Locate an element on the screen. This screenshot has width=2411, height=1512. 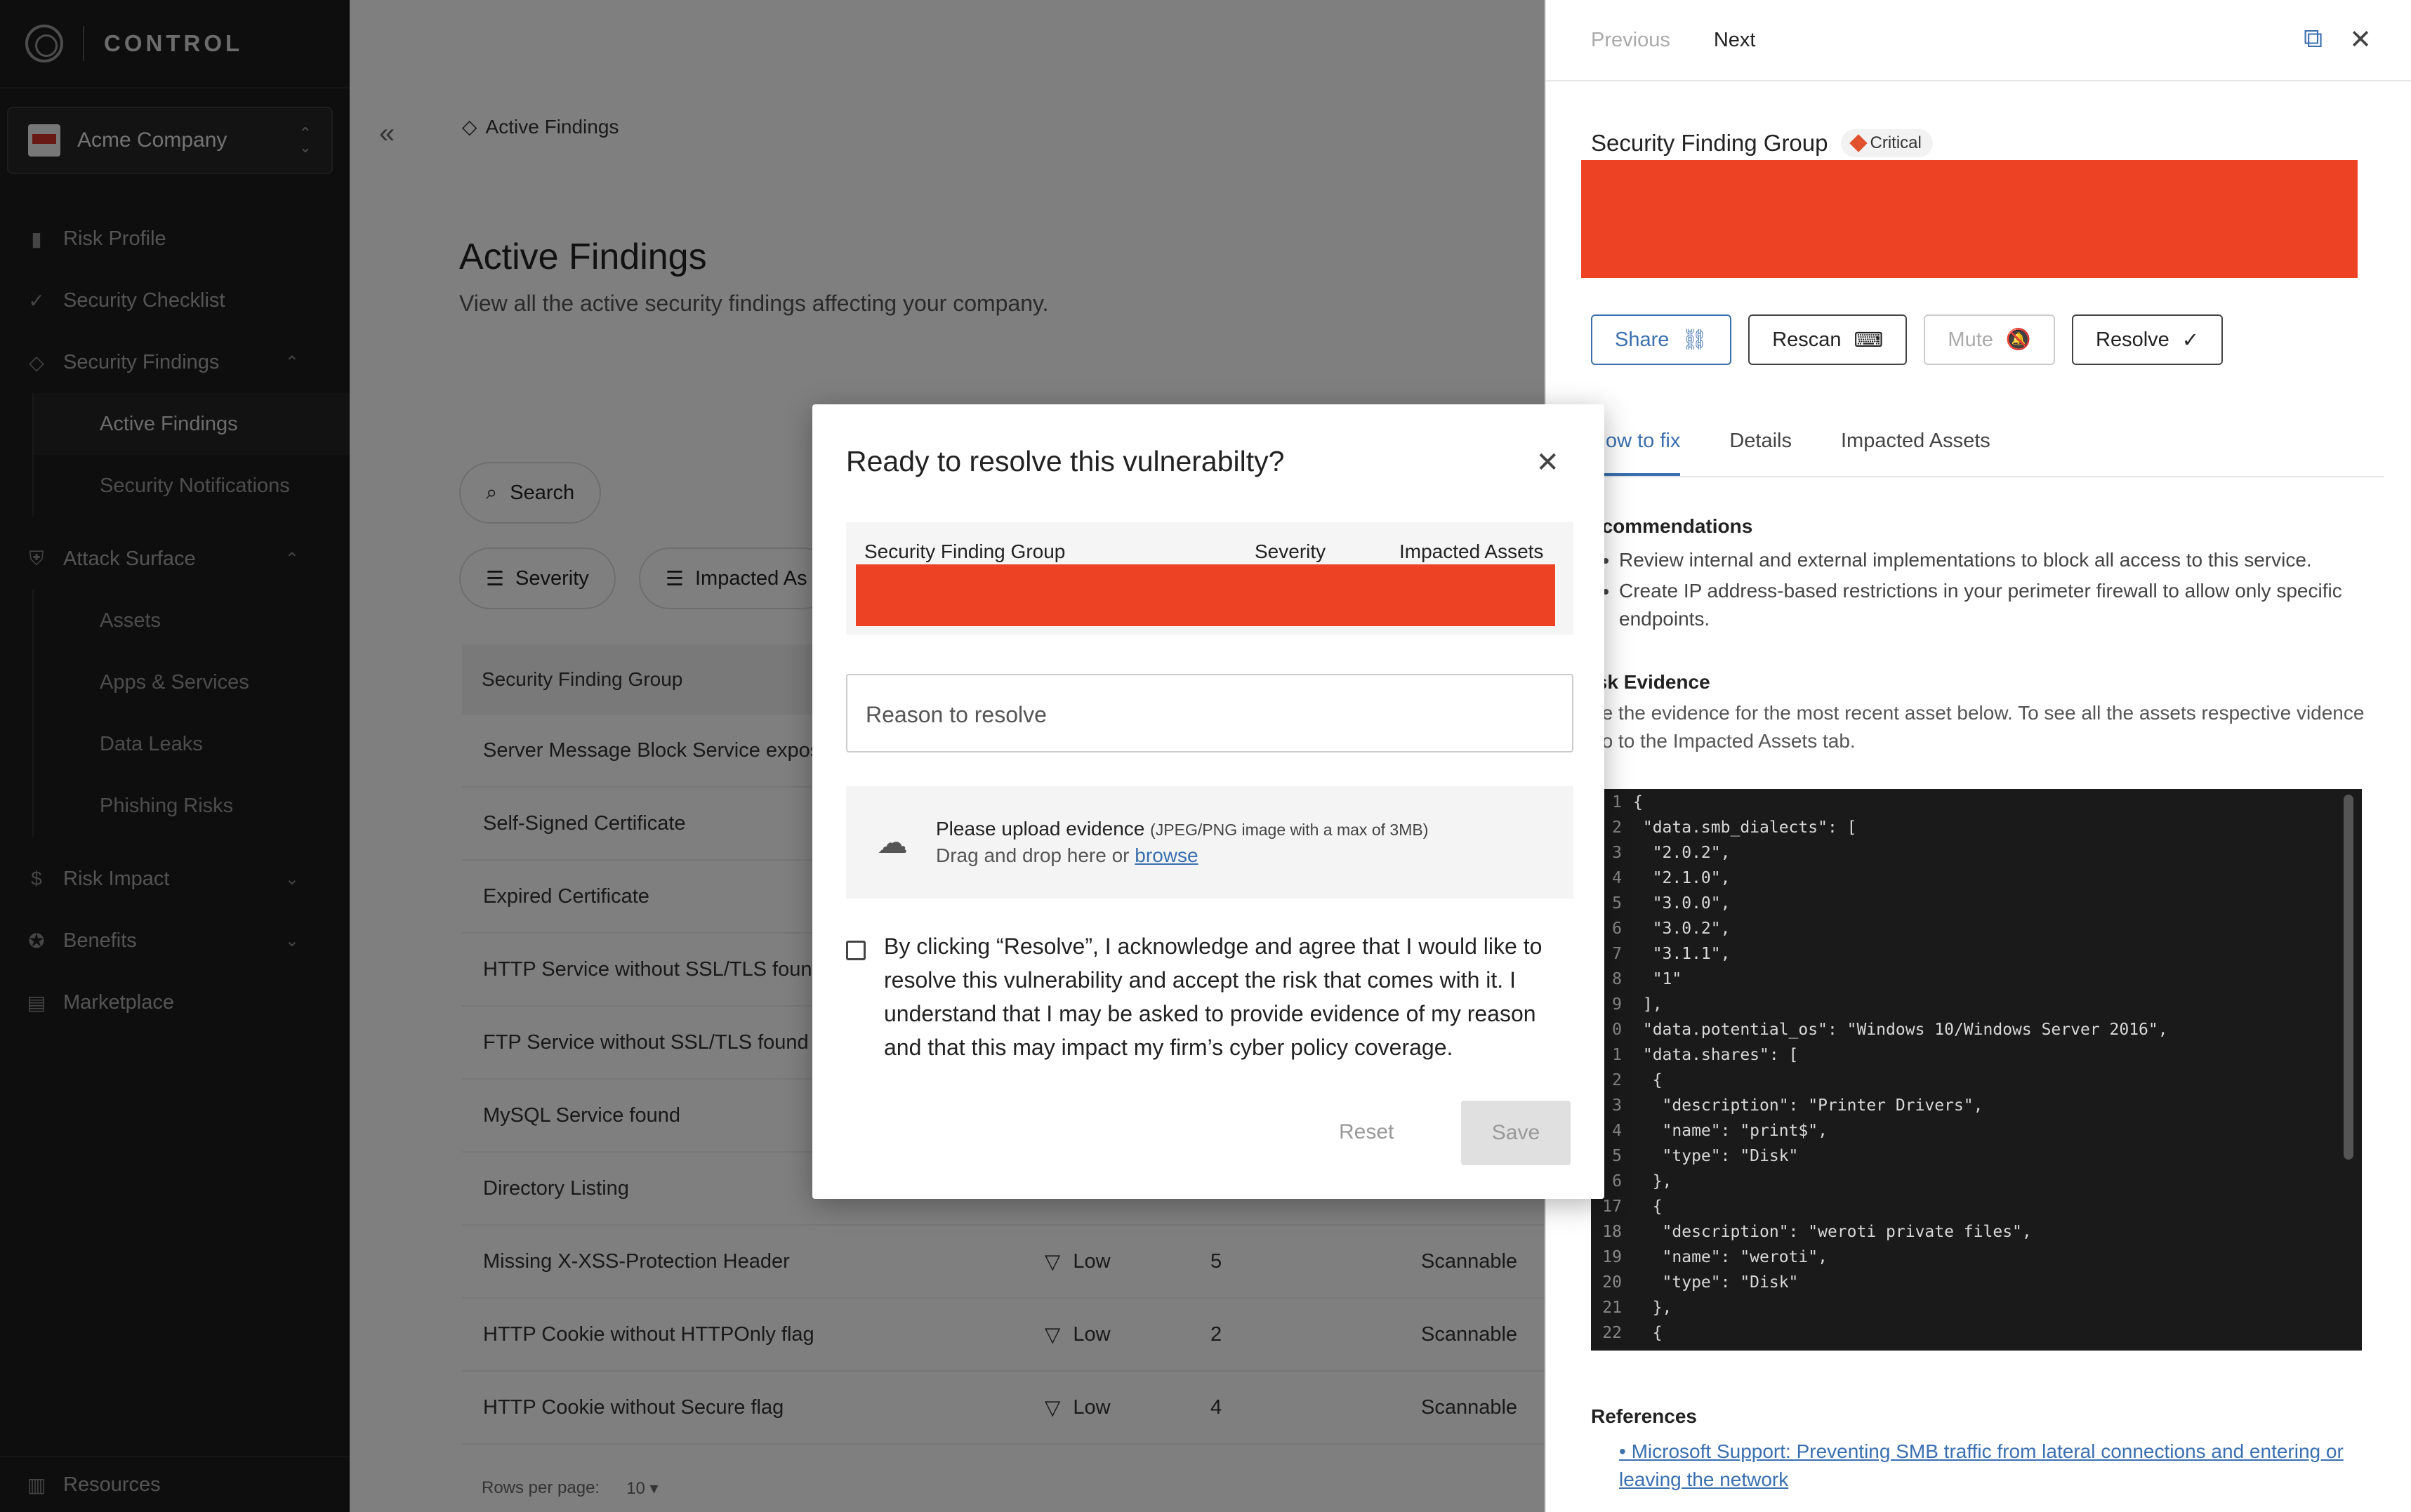
code-line: 1 "data.shares": [ is located at coordinates (1976, 1058).